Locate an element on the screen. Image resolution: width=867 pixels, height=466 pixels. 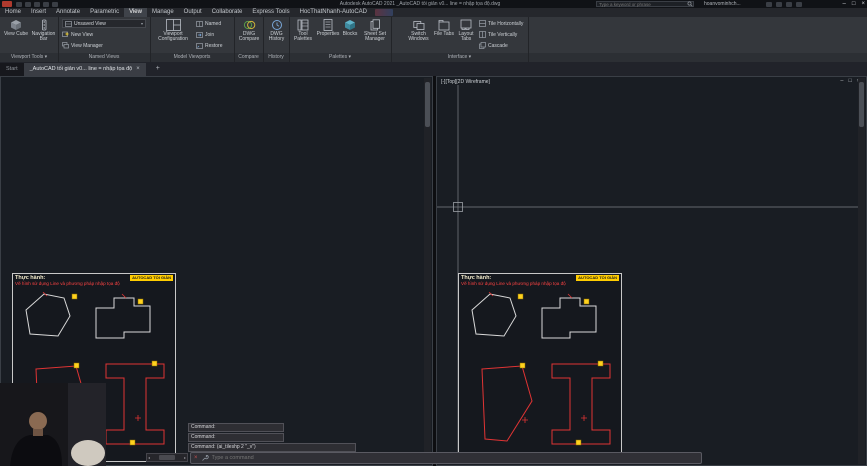
help-search-input is located at coordinates (642, 4).